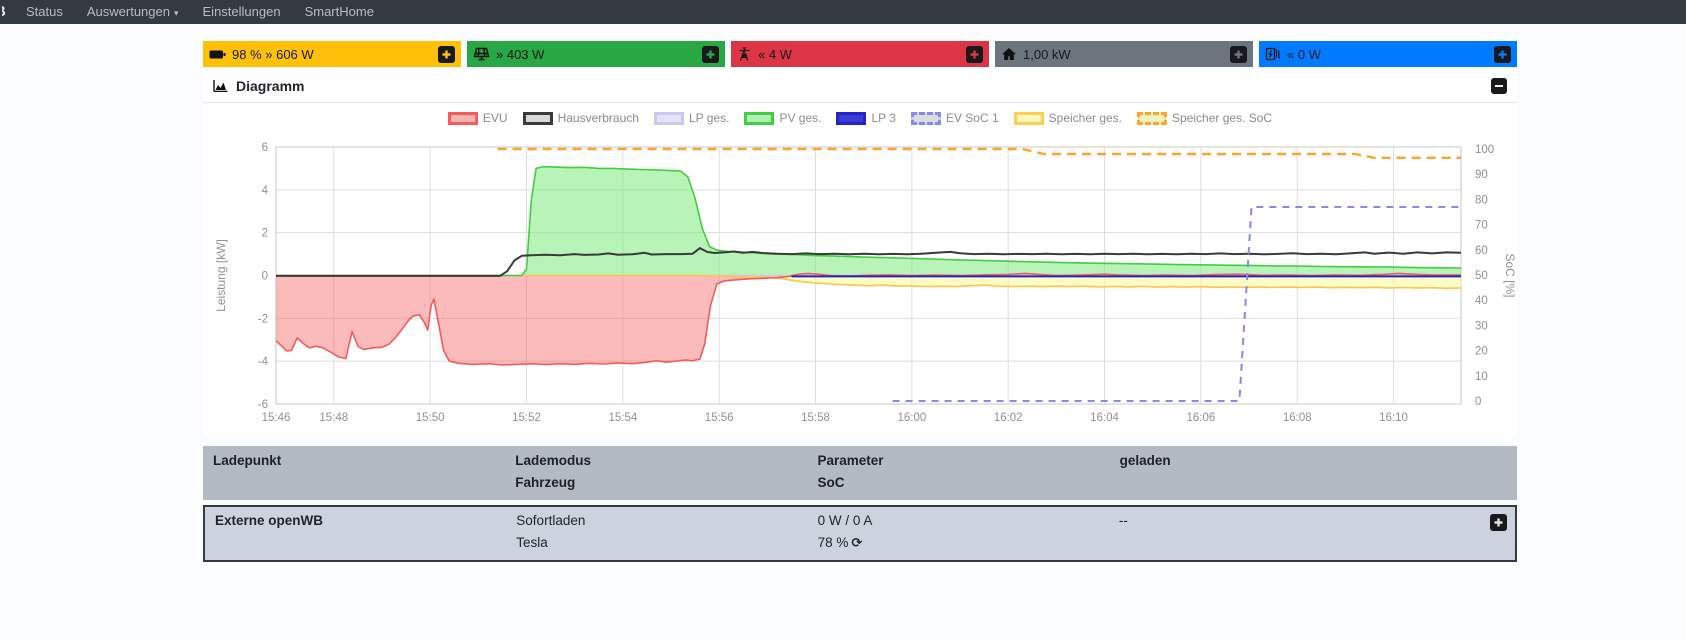 The image size is (1686, 641). What do you see at coordinates (1481, 251) in the screenshot?
I see `svg-text: 60` at bounding box center [1481, 251].